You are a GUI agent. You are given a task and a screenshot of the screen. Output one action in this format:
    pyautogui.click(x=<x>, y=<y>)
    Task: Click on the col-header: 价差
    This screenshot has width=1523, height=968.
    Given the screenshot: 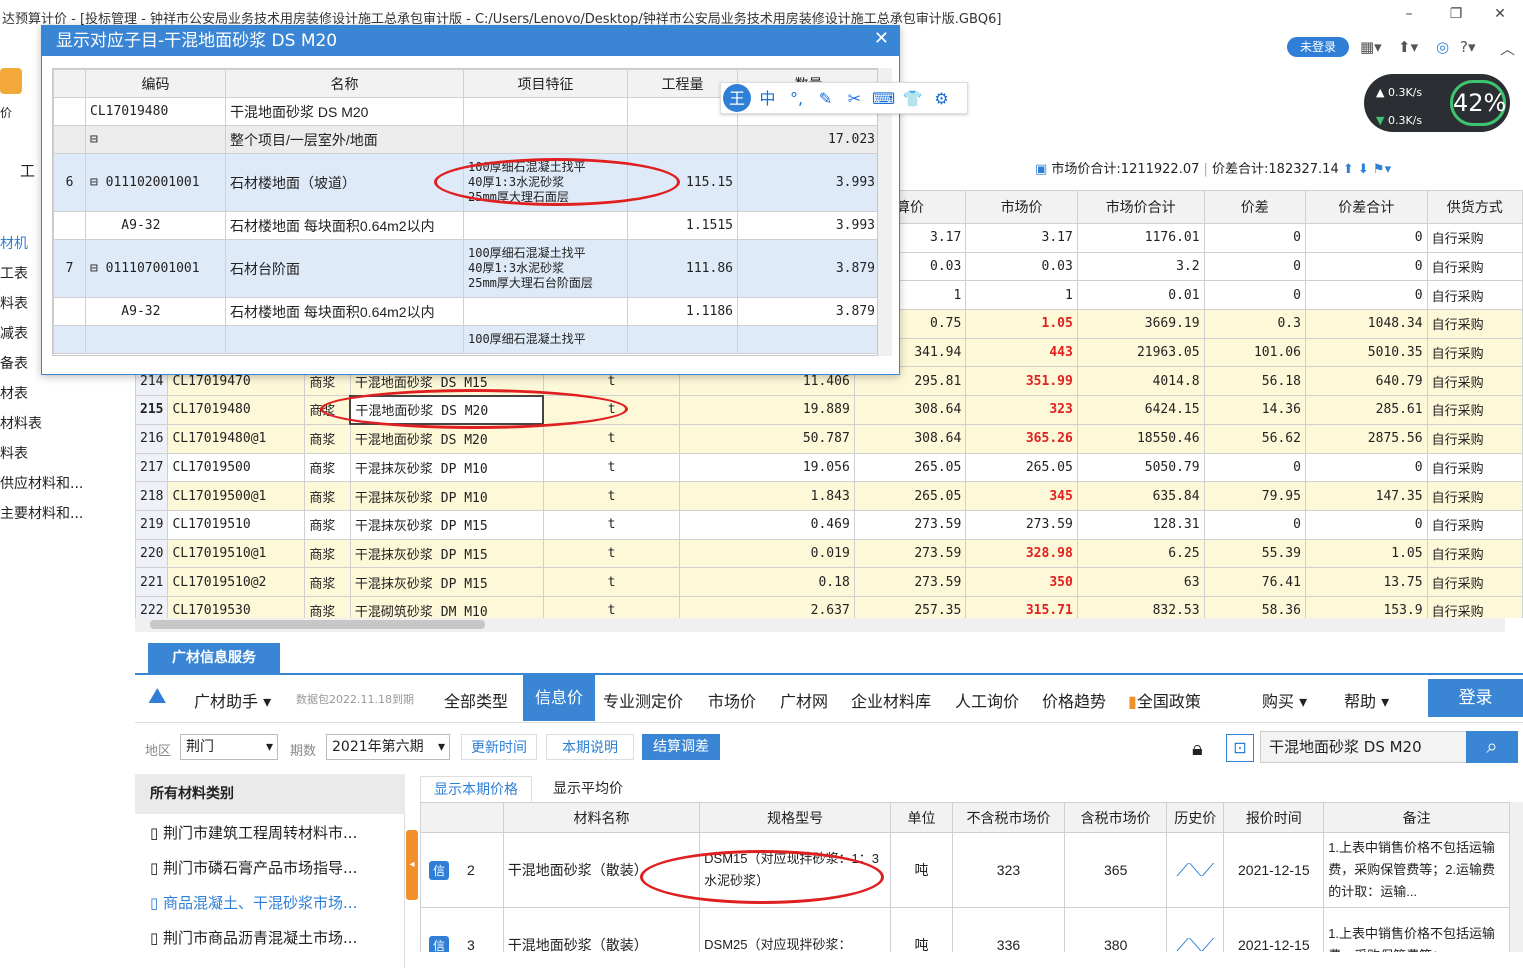 What is the action you would take?
    pyautogui.click(x=1254, y=207)
    